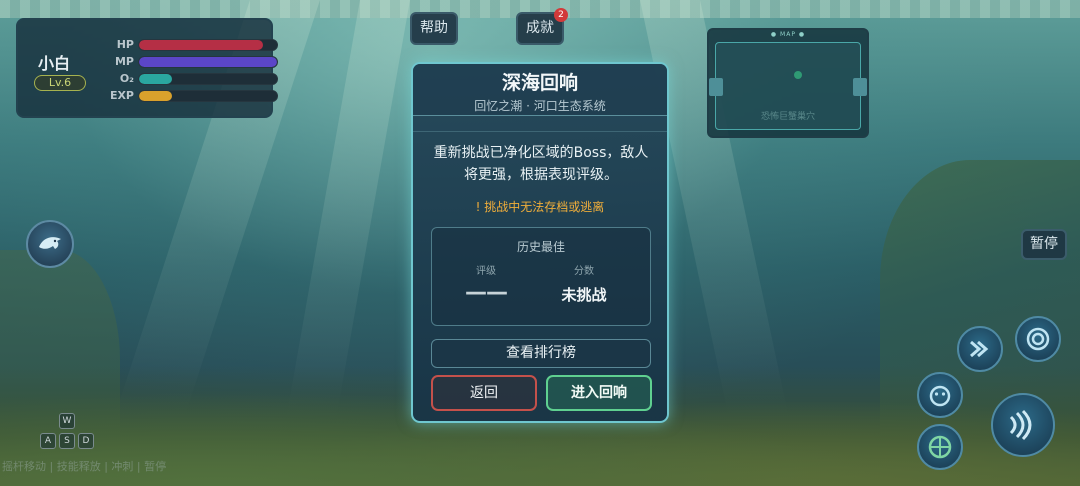 The width and height of the screenshot is (1080, 486). Describe the element at coordinates (124, 61) in the screenshot. I see `mp-label: MP` at that location.